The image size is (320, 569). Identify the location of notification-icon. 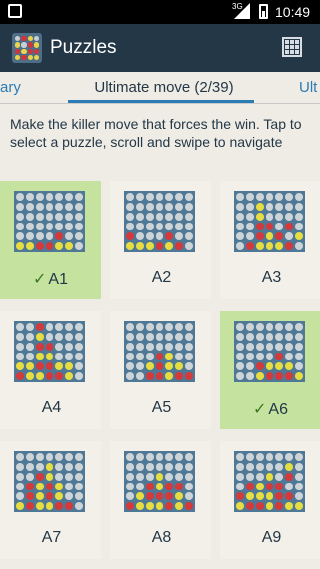
(15, 11).